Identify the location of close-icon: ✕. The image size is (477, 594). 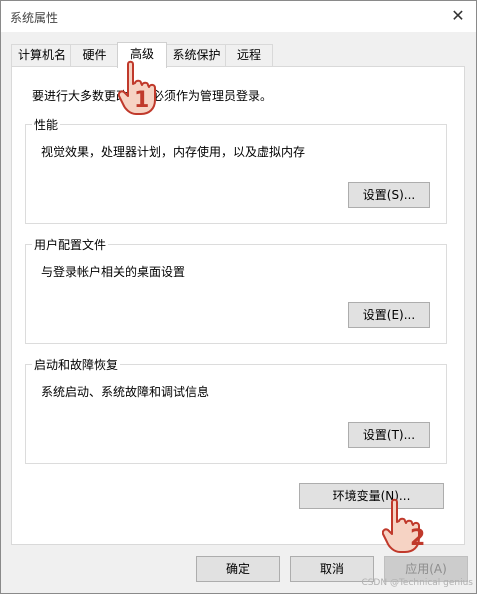
(458, 16).